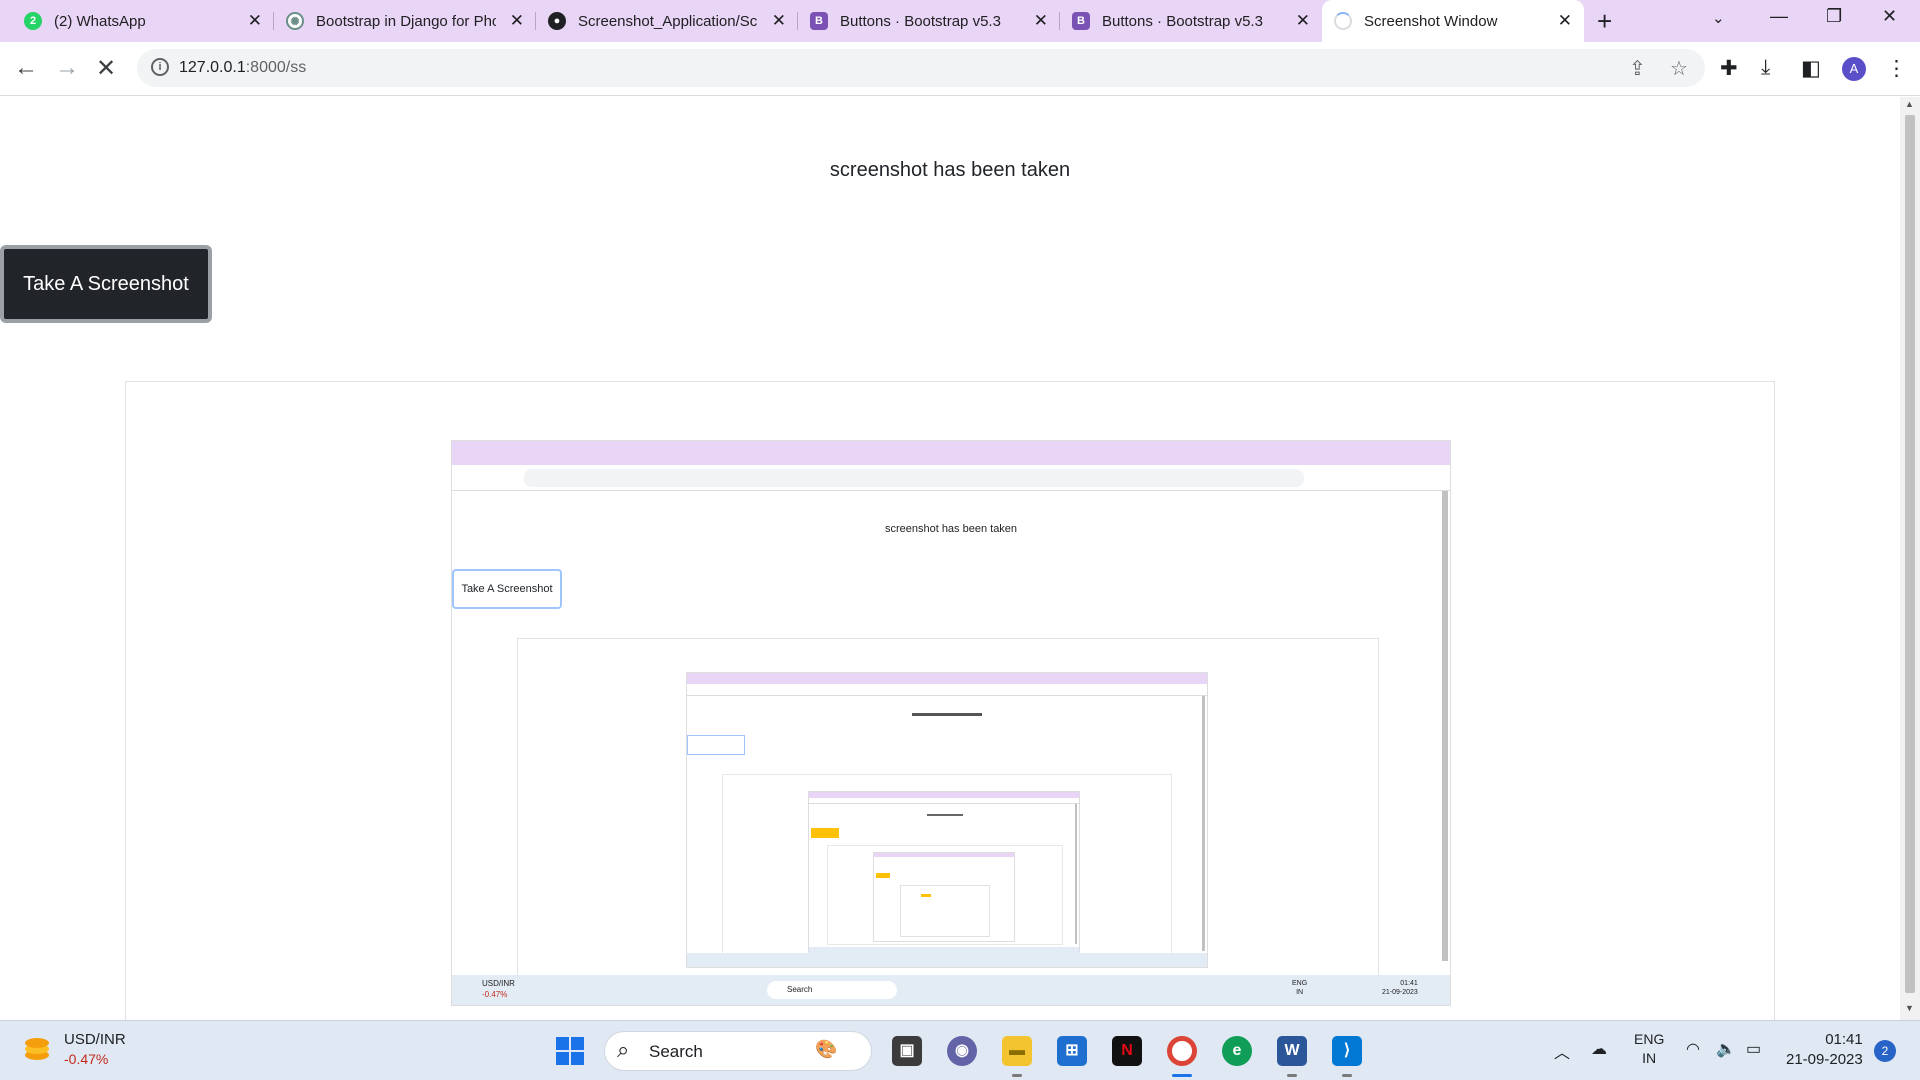 This screenshot has width=1920, height=1080. I want to click on tab-search-icon: ⌄, so click(1718, 18).